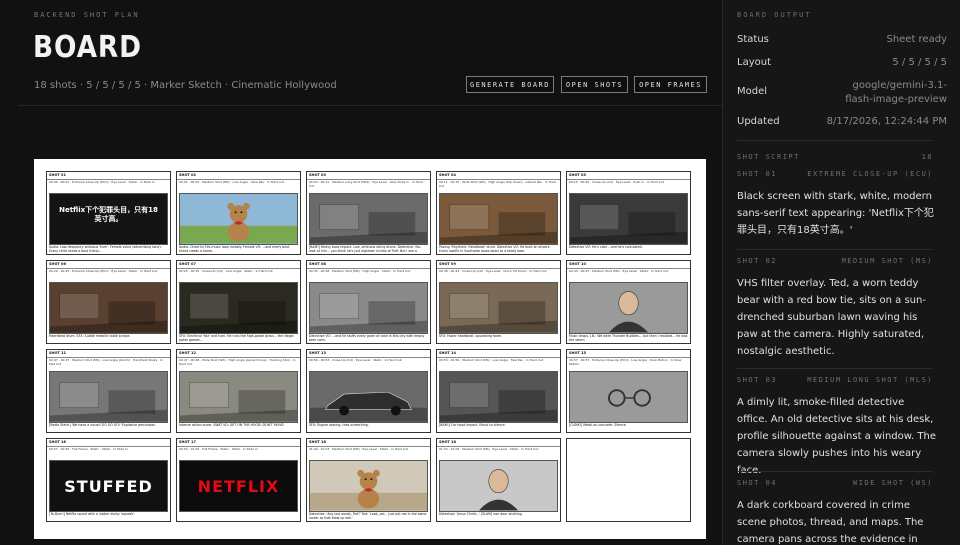 Image resolution: width=960 pixels, height=545 pixels. Describe the element at coordinates (886, 121) in the screenshot. I see `updated-value: 8/17/2026, 12:24:44 PM` at that location.